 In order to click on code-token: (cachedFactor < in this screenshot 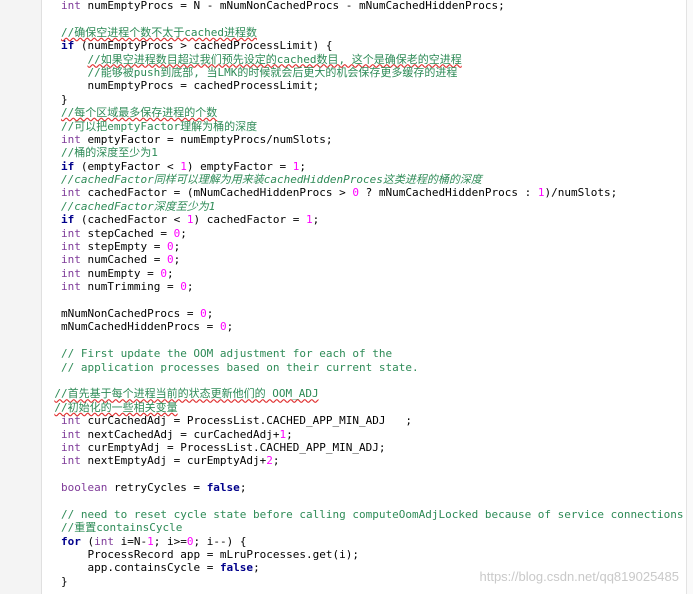, I will do `click(130, 220)`.